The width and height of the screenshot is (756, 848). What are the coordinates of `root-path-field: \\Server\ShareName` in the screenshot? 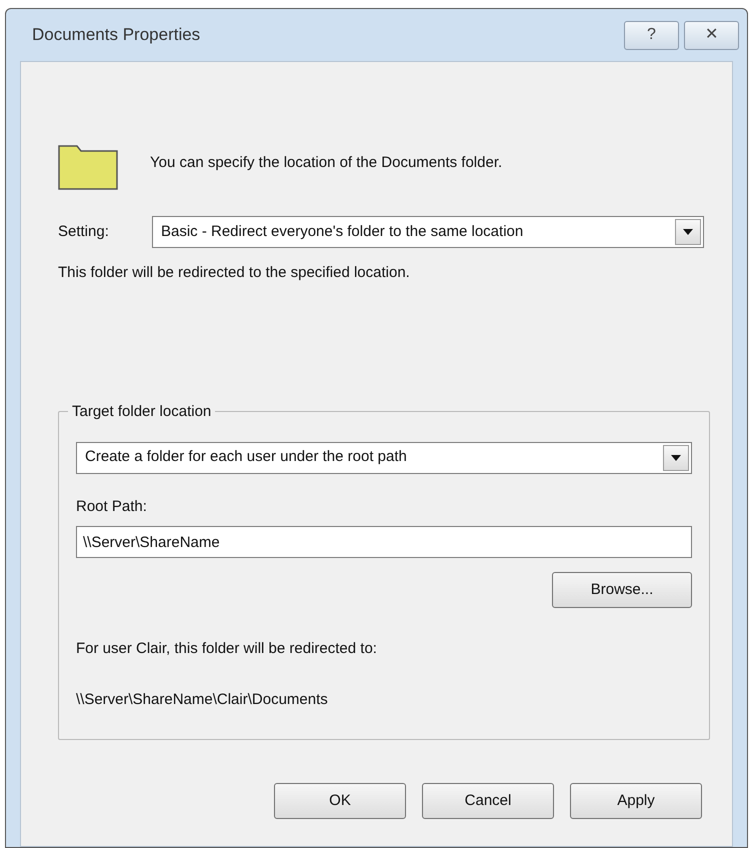 It's located at (384, 542).